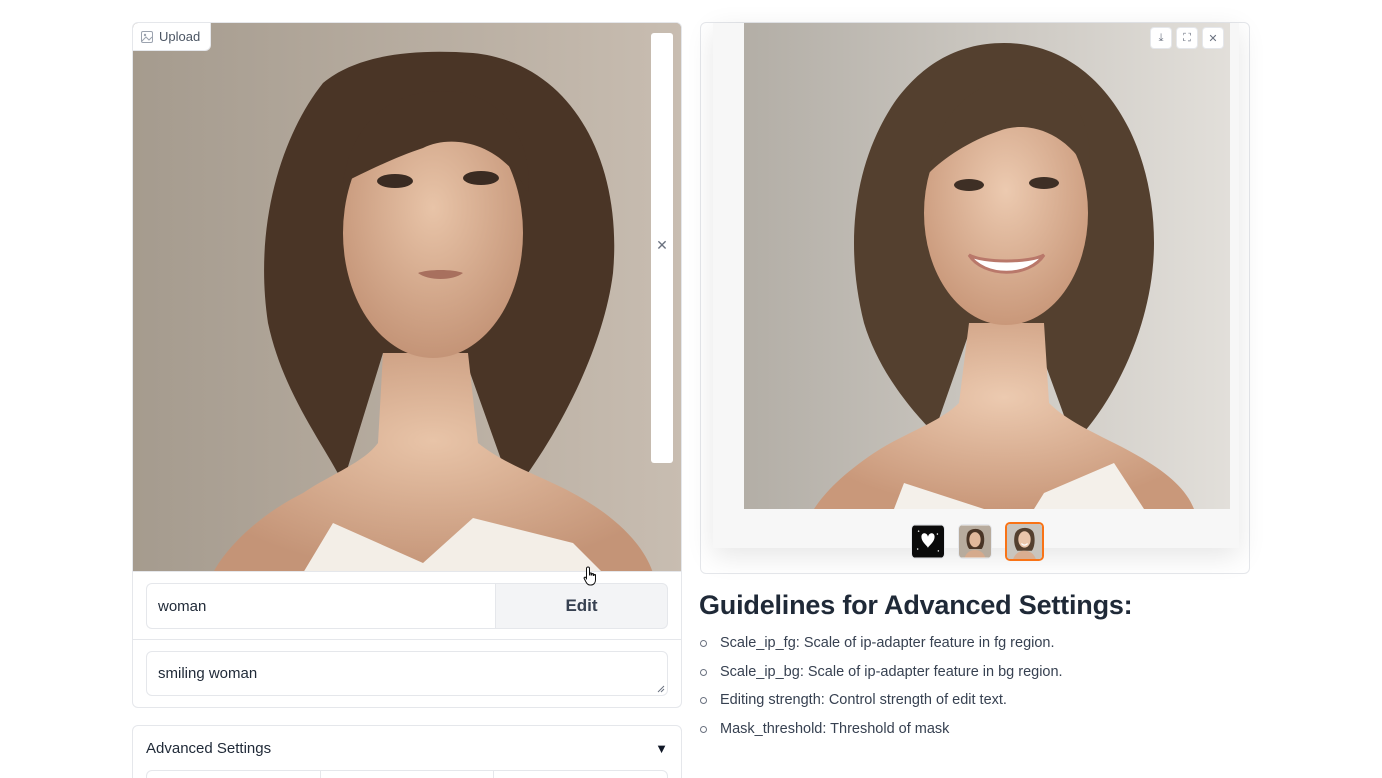 The width and height of the screenshot is (1382, 778). Describe the element at coordinates (928, 541) in the screenshot. I see `mask-thumbnail` at that location.